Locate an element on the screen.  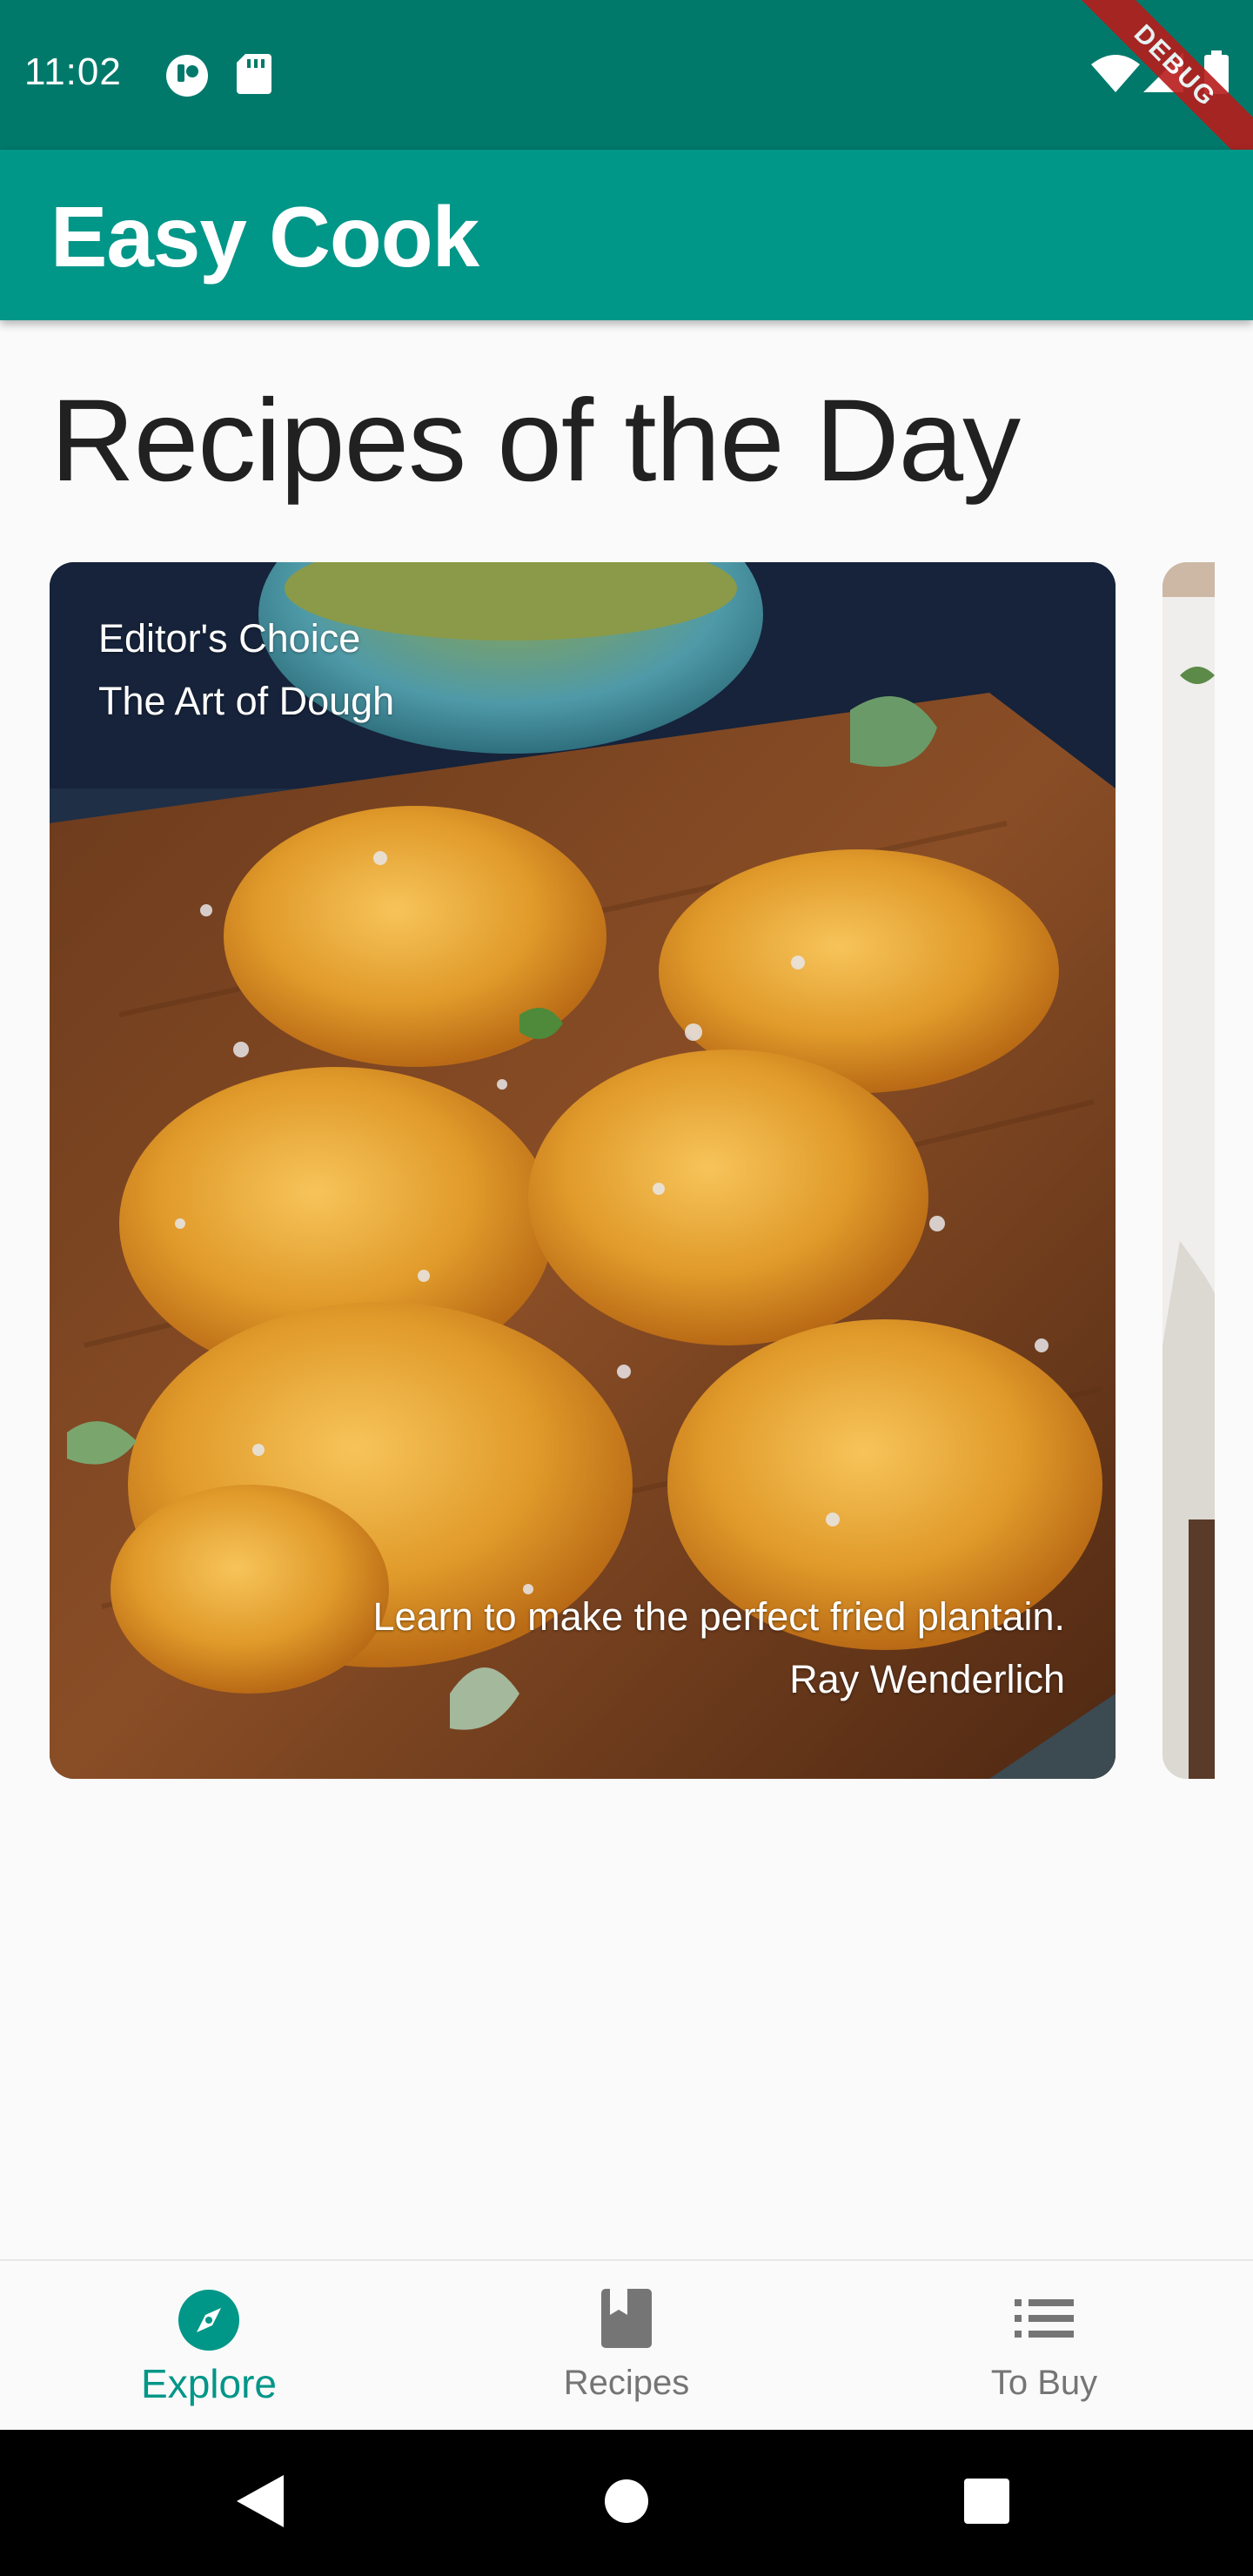
status-time: 11:02 is located at coordinates (73, 71).